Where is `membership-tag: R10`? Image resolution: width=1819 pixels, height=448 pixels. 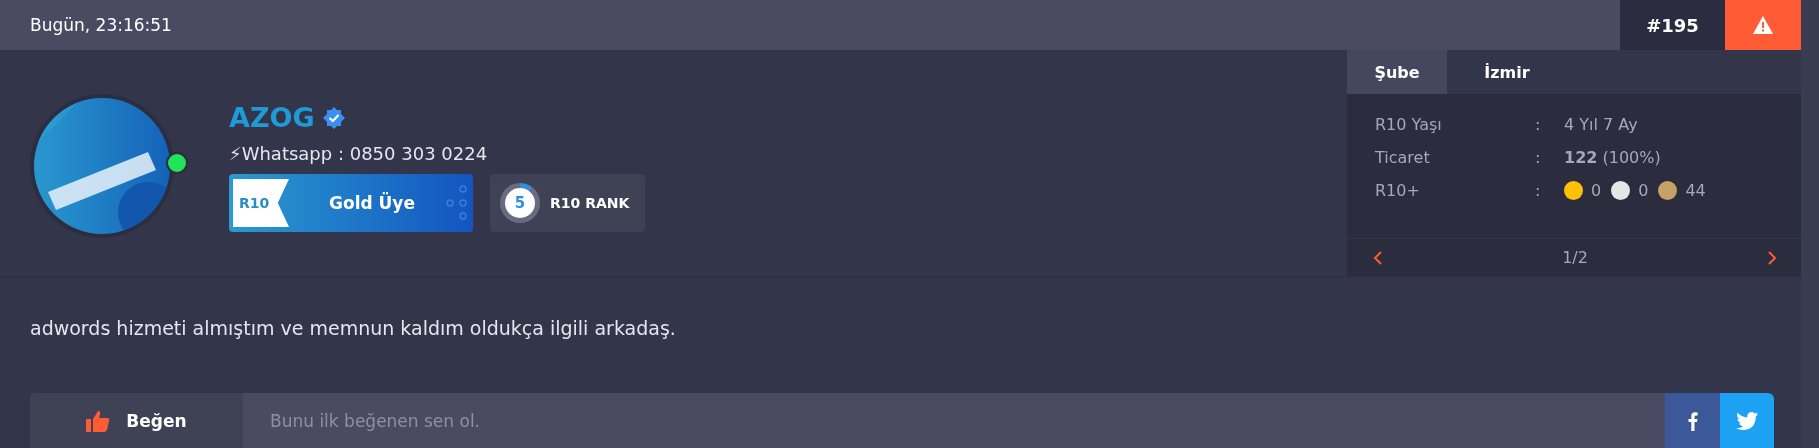 membership-tag: R10 is located at coordinates (261, 203).